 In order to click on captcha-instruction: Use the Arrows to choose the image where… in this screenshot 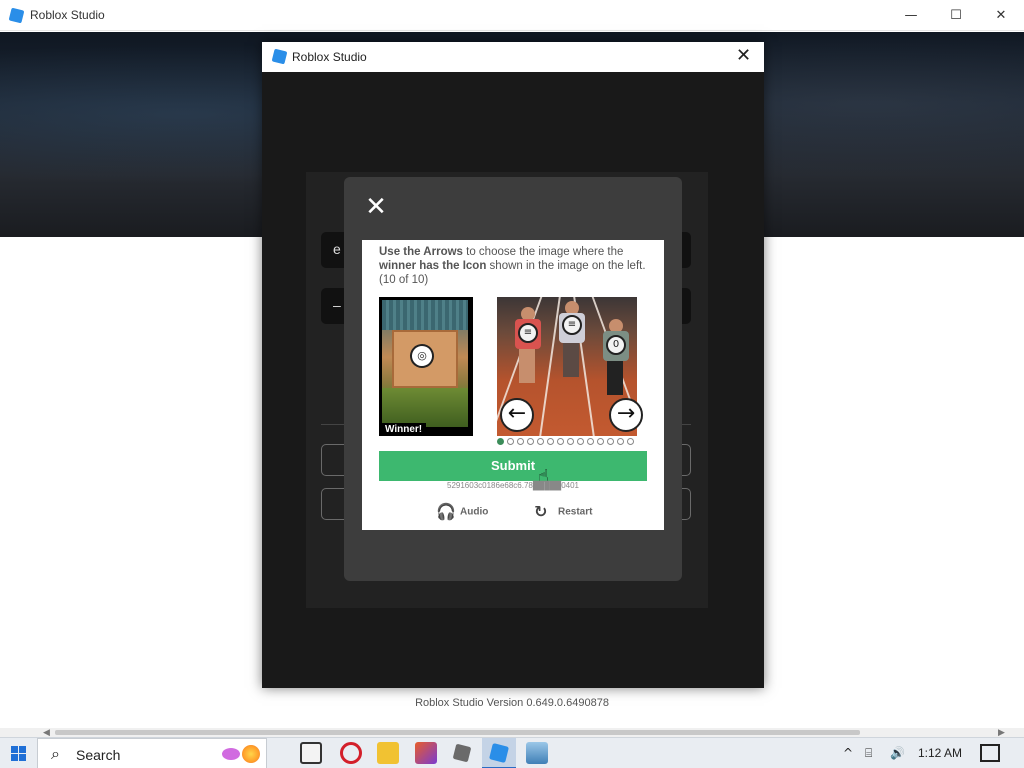, I will do `click(514, 266)`.